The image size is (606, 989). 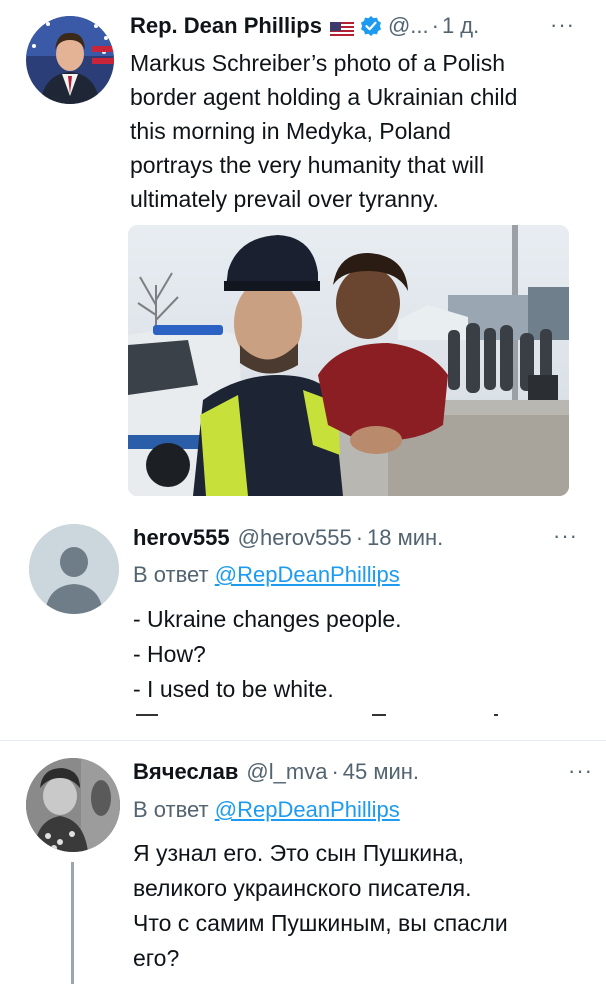 I want to click on default-profile-icon, so click(x=74, y=569).